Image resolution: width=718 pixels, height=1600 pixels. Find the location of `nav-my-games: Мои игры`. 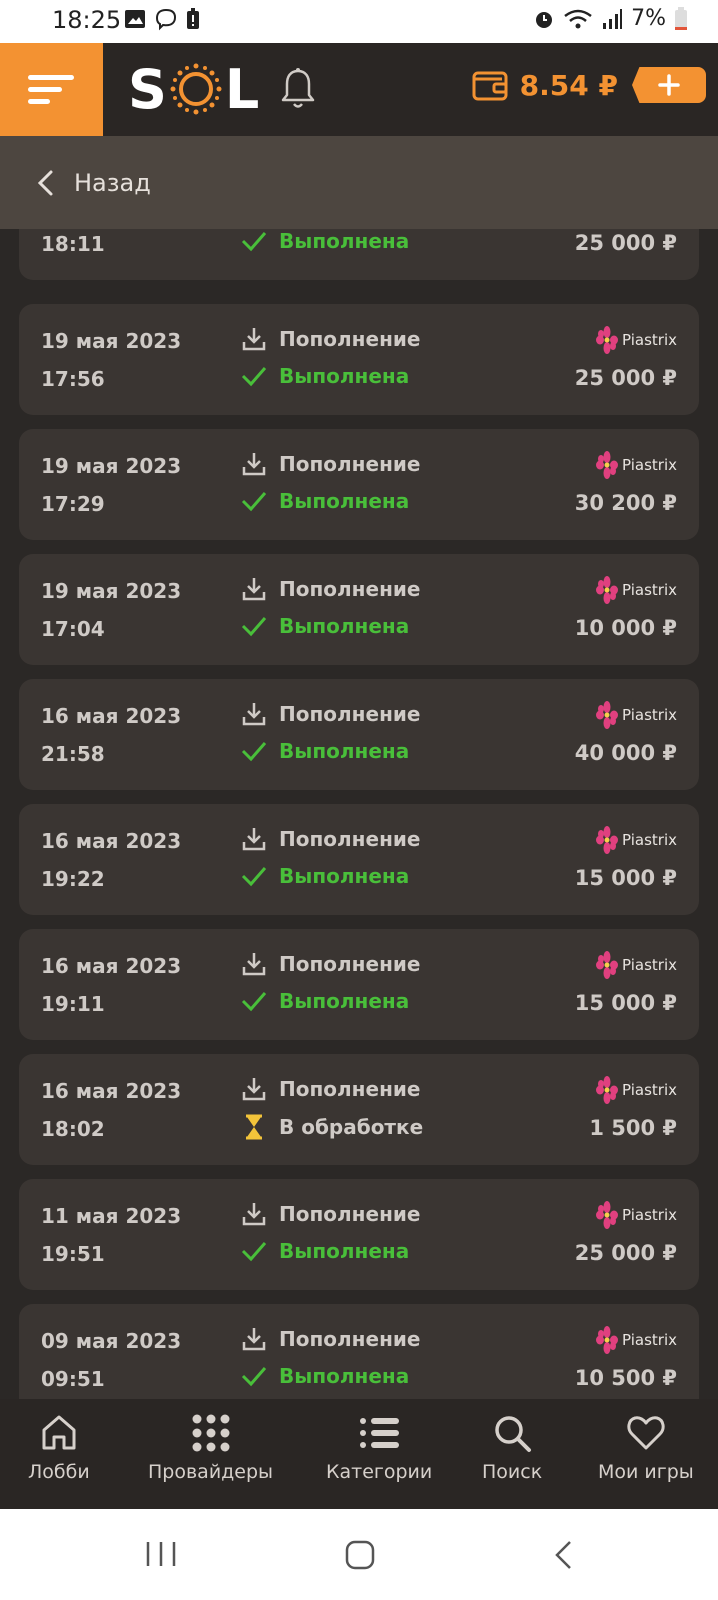

nav-my-games: Мои игры is located at coordinates (646, 1448).